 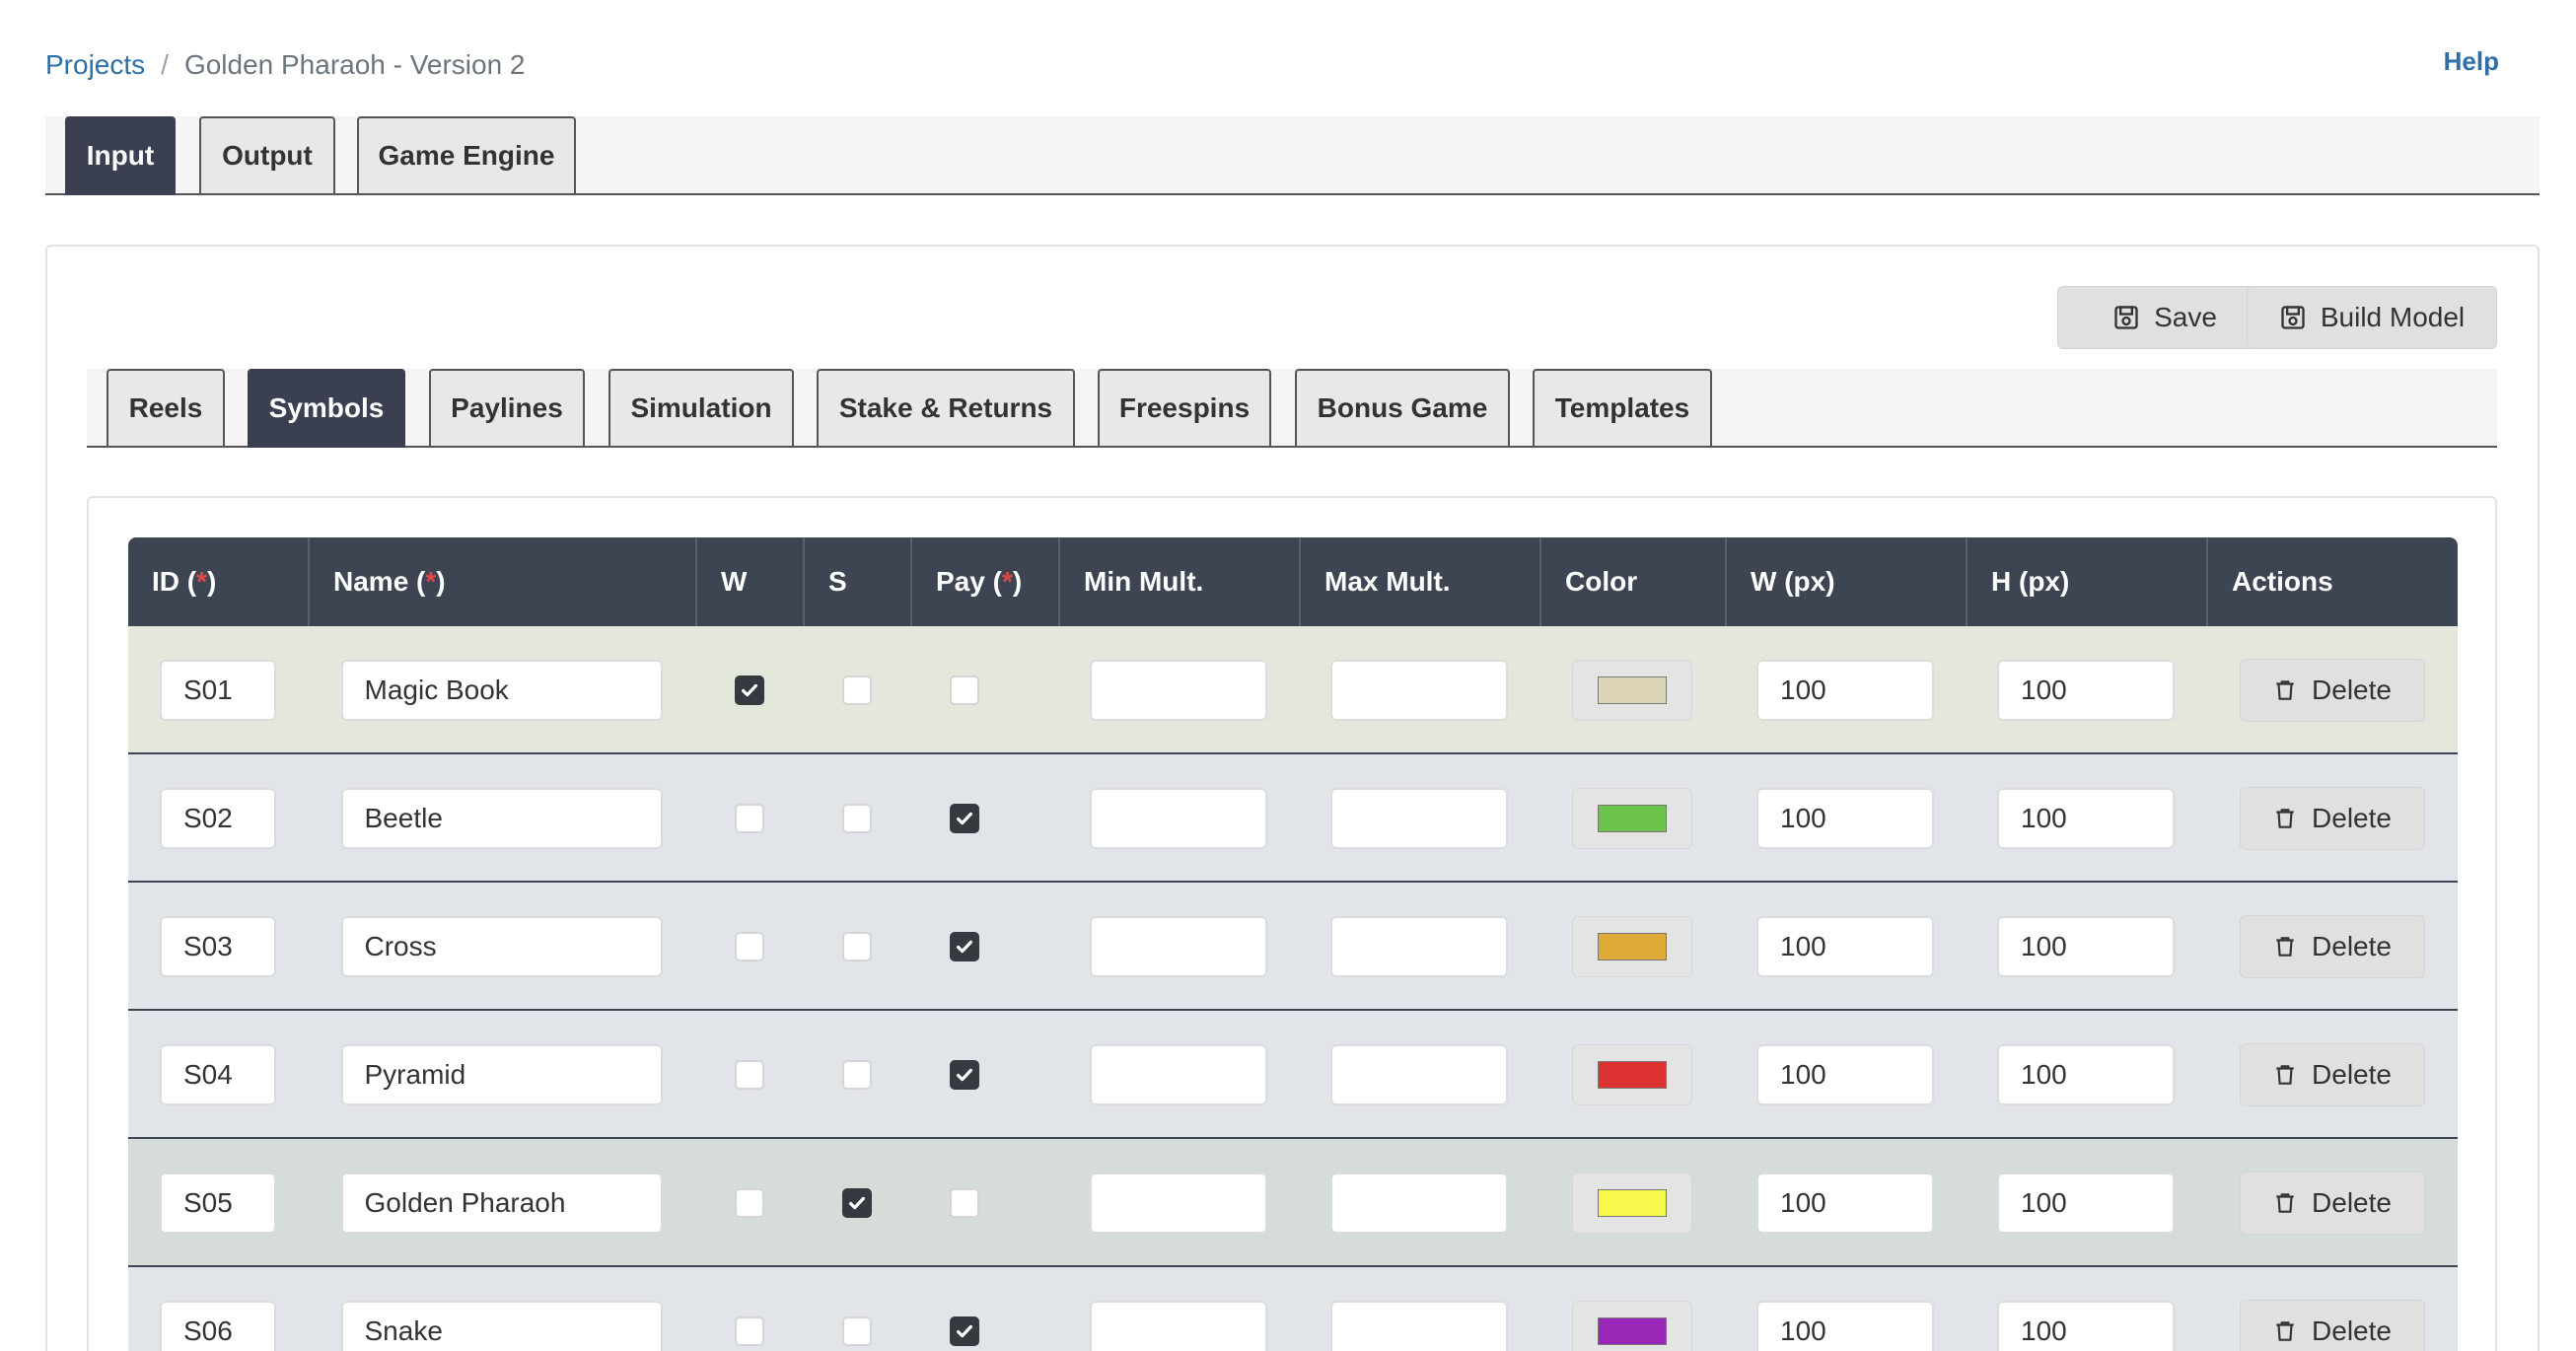 I want to click on id-cell: S03, so click(x=218, y=947).